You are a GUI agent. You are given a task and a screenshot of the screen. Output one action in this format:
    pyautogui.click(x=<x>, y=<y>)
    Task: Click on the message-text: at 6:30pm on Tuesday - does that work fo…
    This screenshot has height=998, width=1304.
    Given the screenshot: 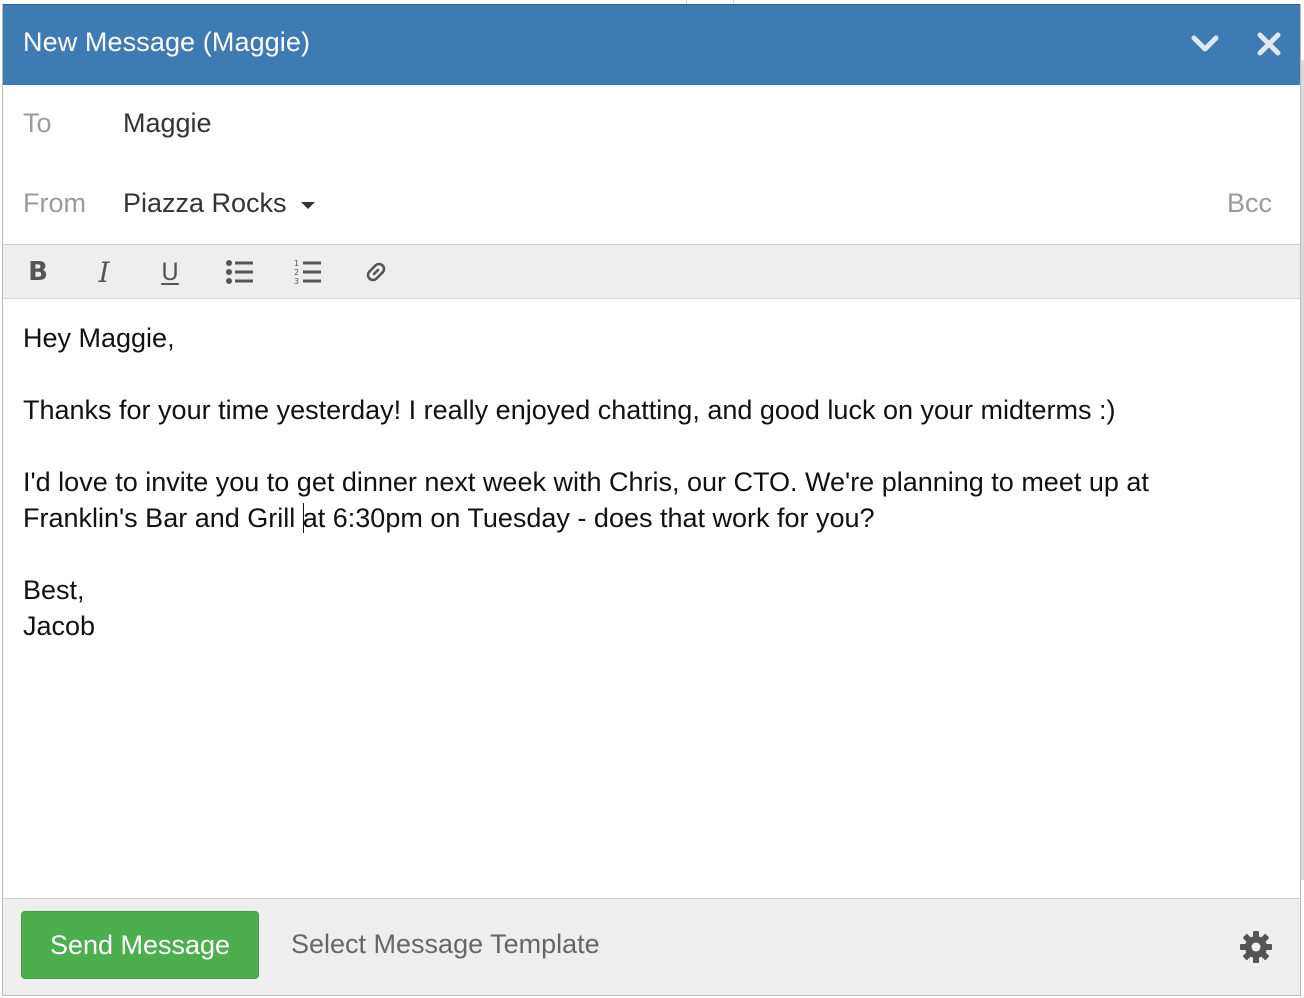 What is the action you would take?
    pyautogui.click(x=588, y=518)
    